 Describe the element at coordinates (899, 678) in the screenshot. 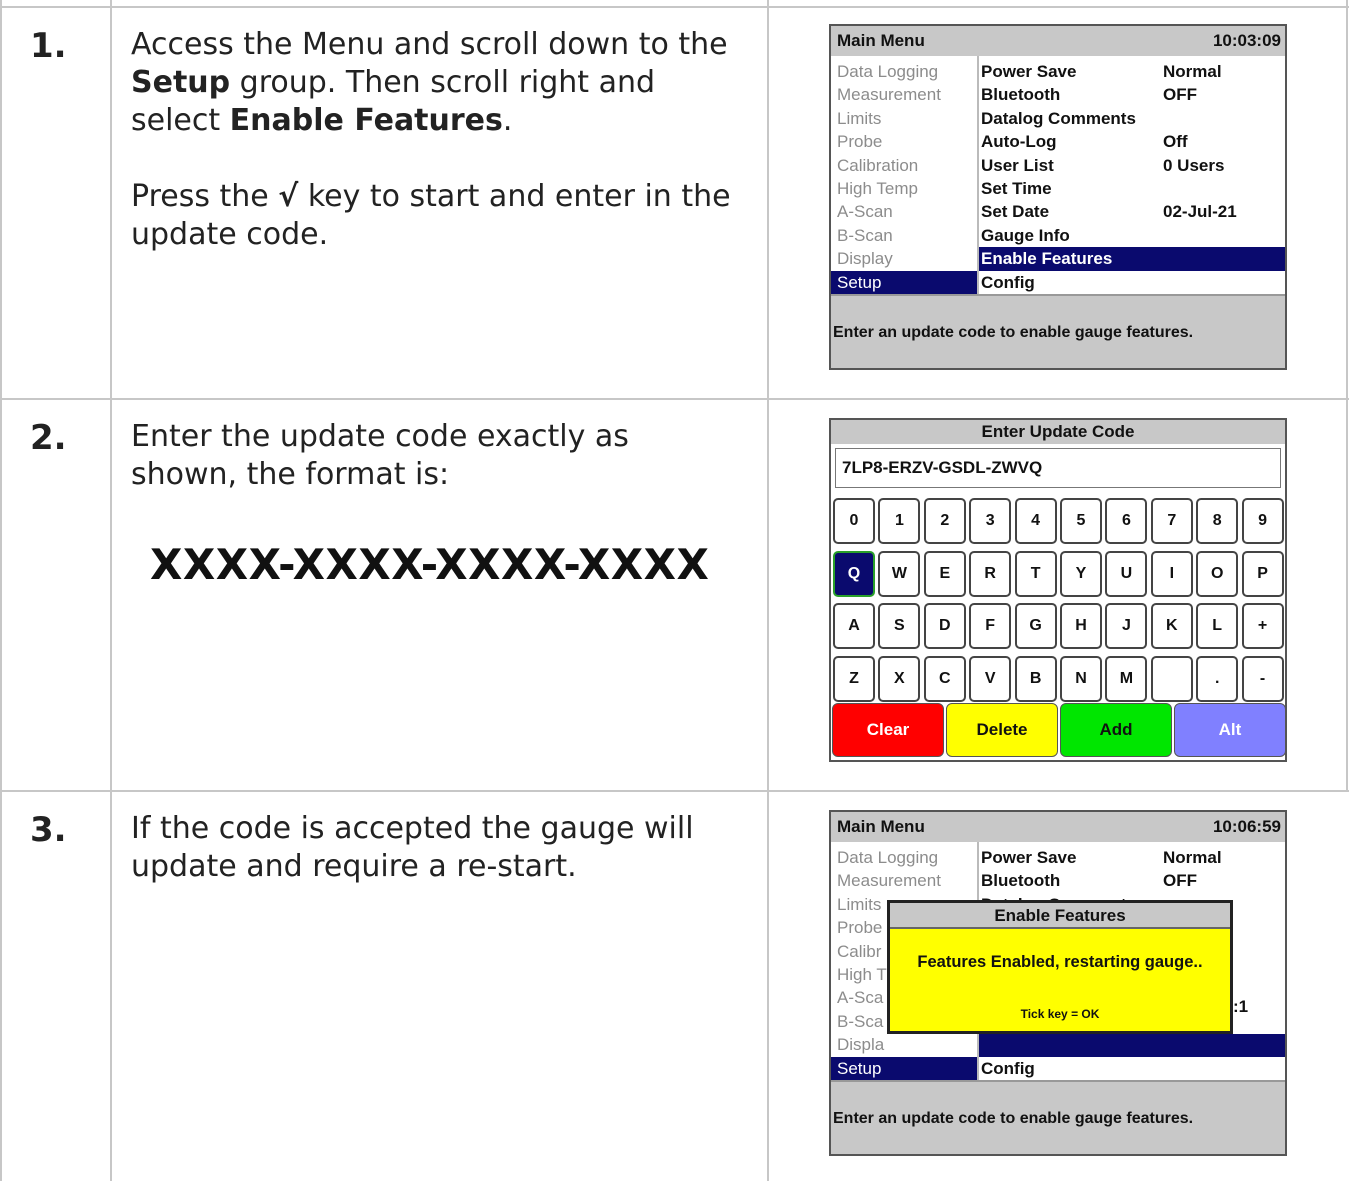

I see `key-x: X` at that location.